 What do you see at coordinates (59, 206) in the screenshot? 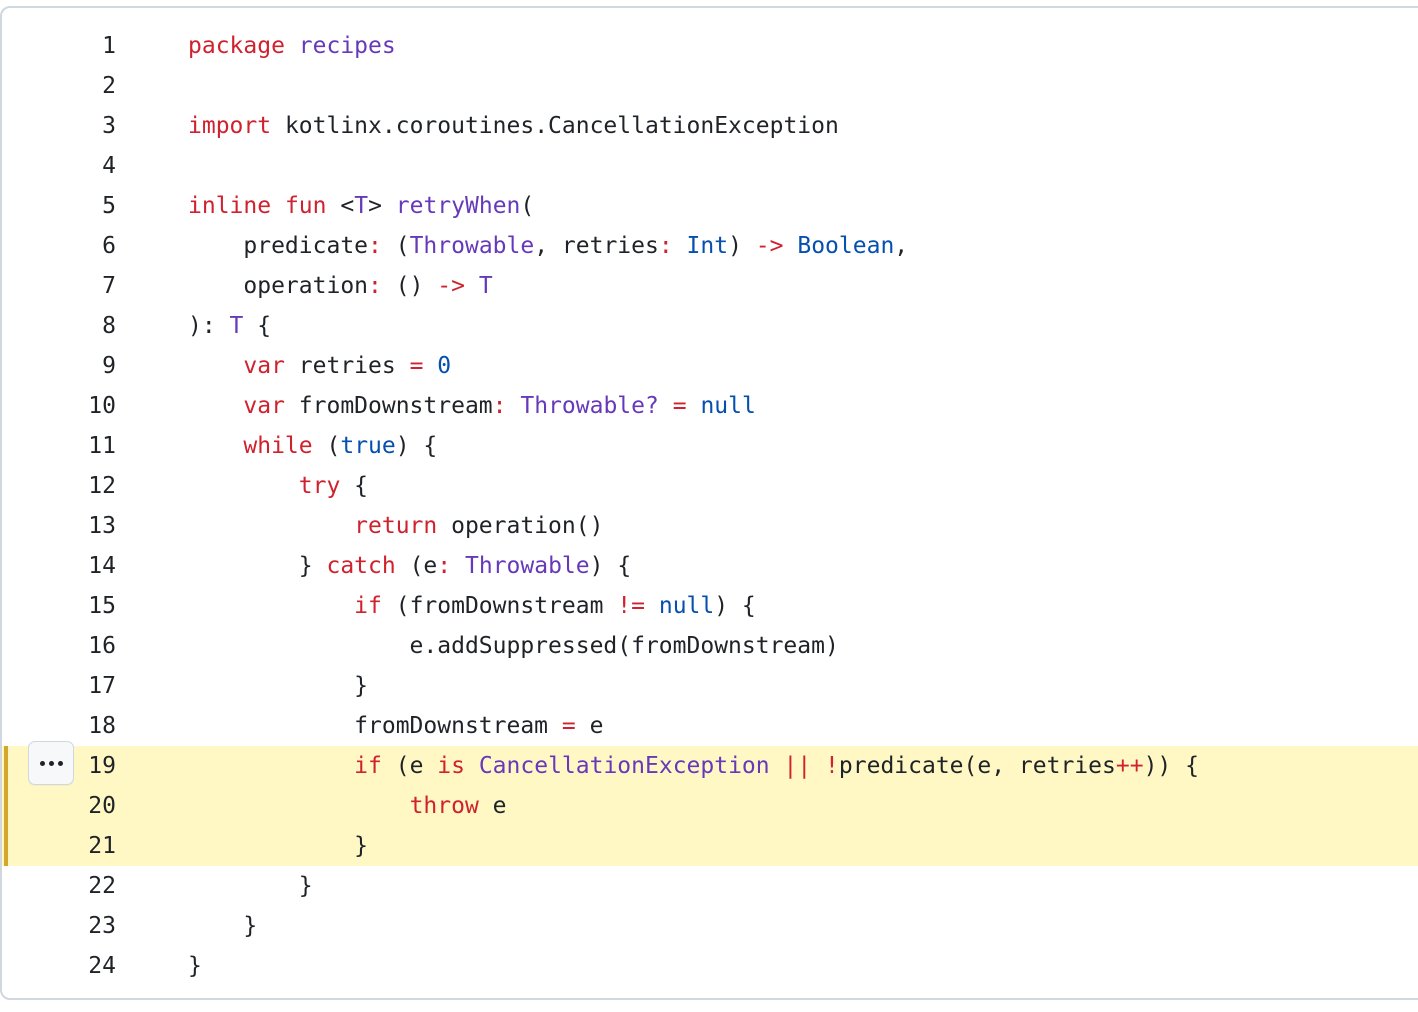
I see `line-number: 5` at bounding box center [59, 206].